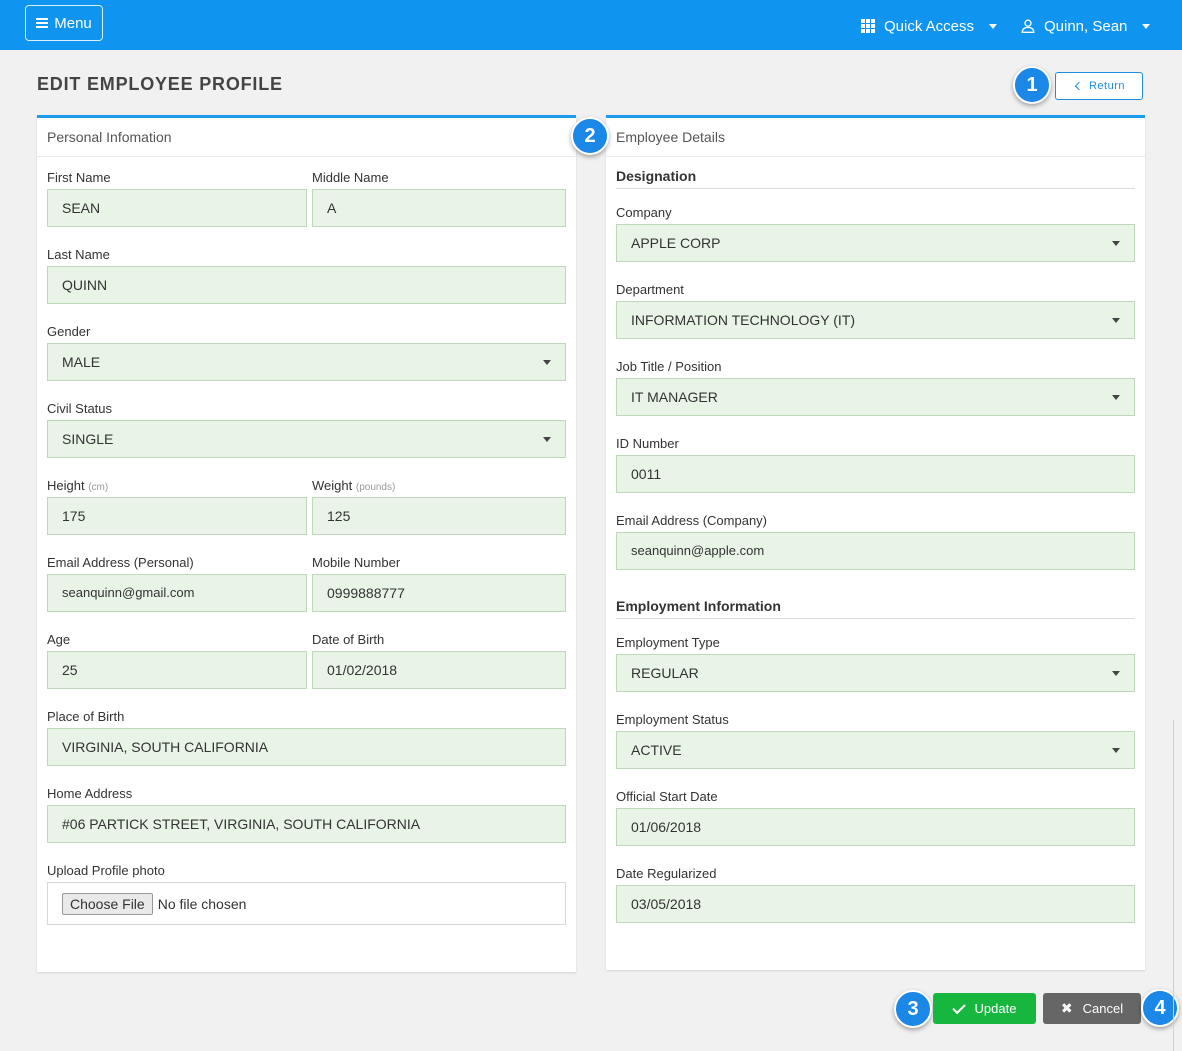 This screenshot has width=1182, height=1051. I want to click on job-title-label: Job Title / Position, so click(669, 366).